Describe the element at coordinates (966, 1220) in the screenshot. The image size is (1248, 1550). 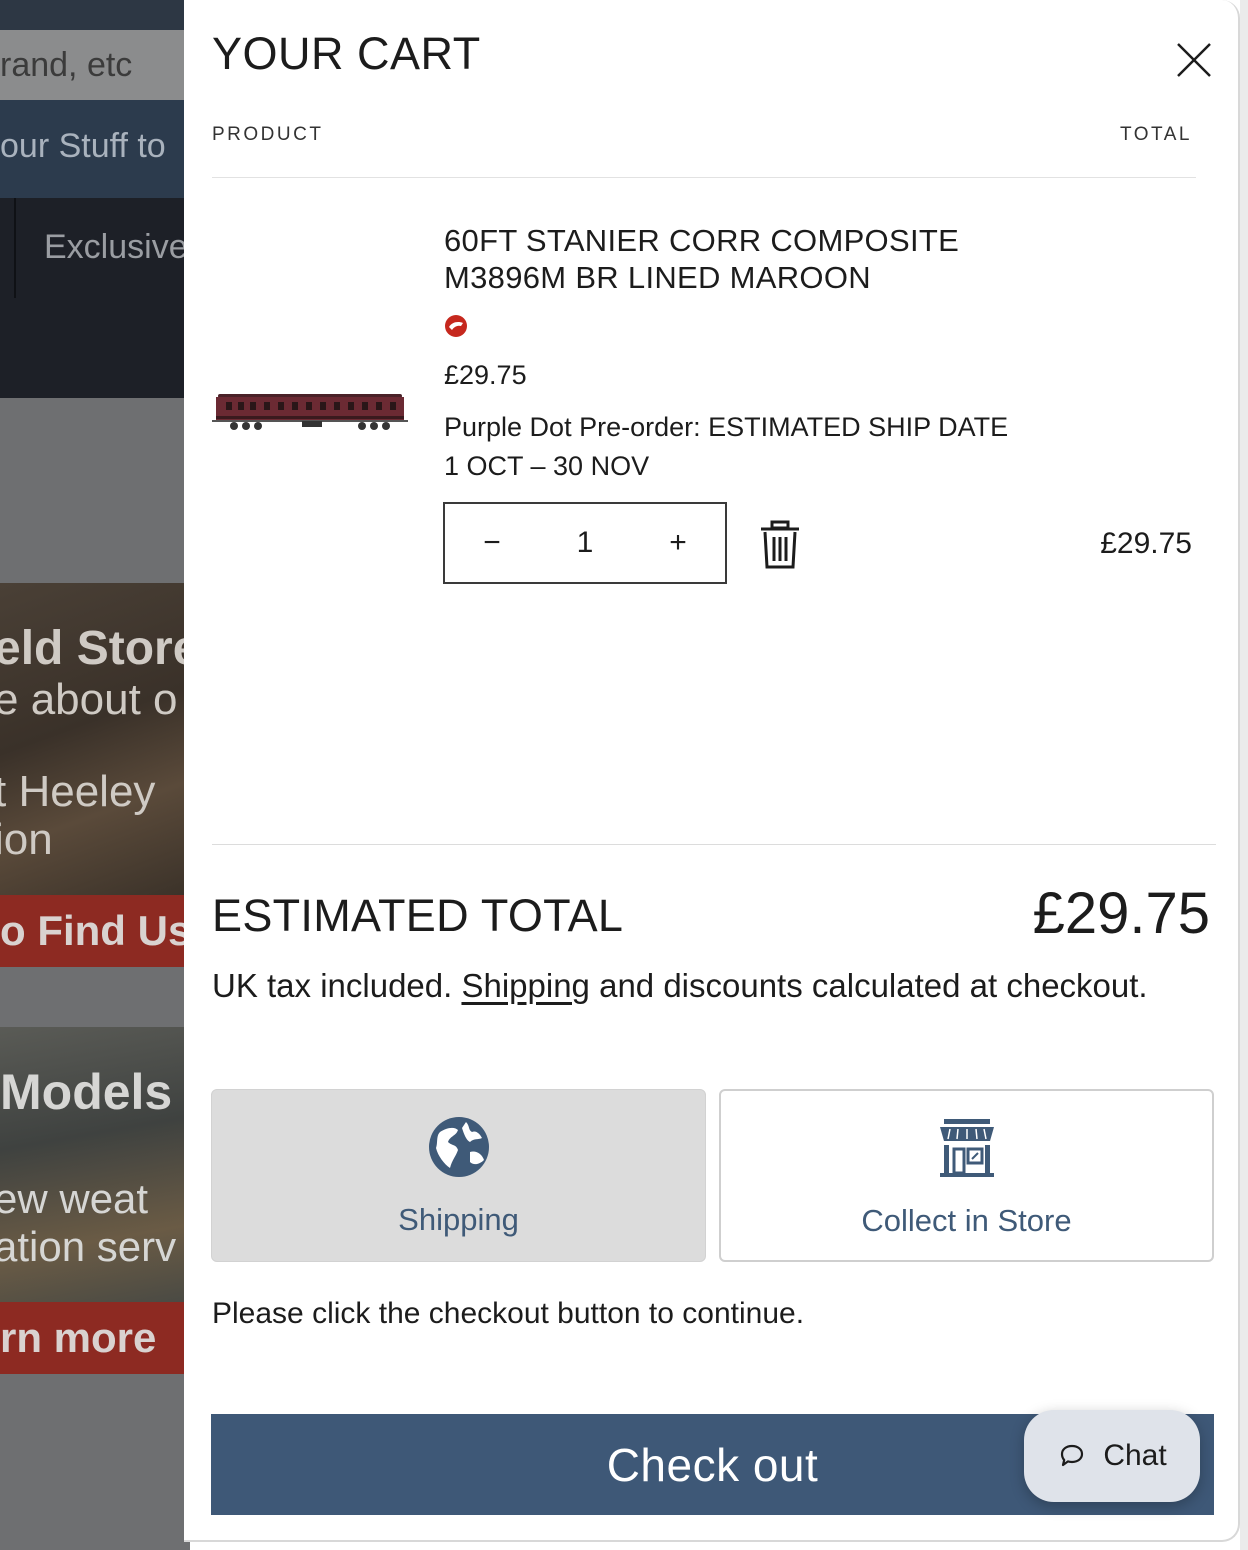
I see `collect-in-store-option-label: Collect in Store` at that location.